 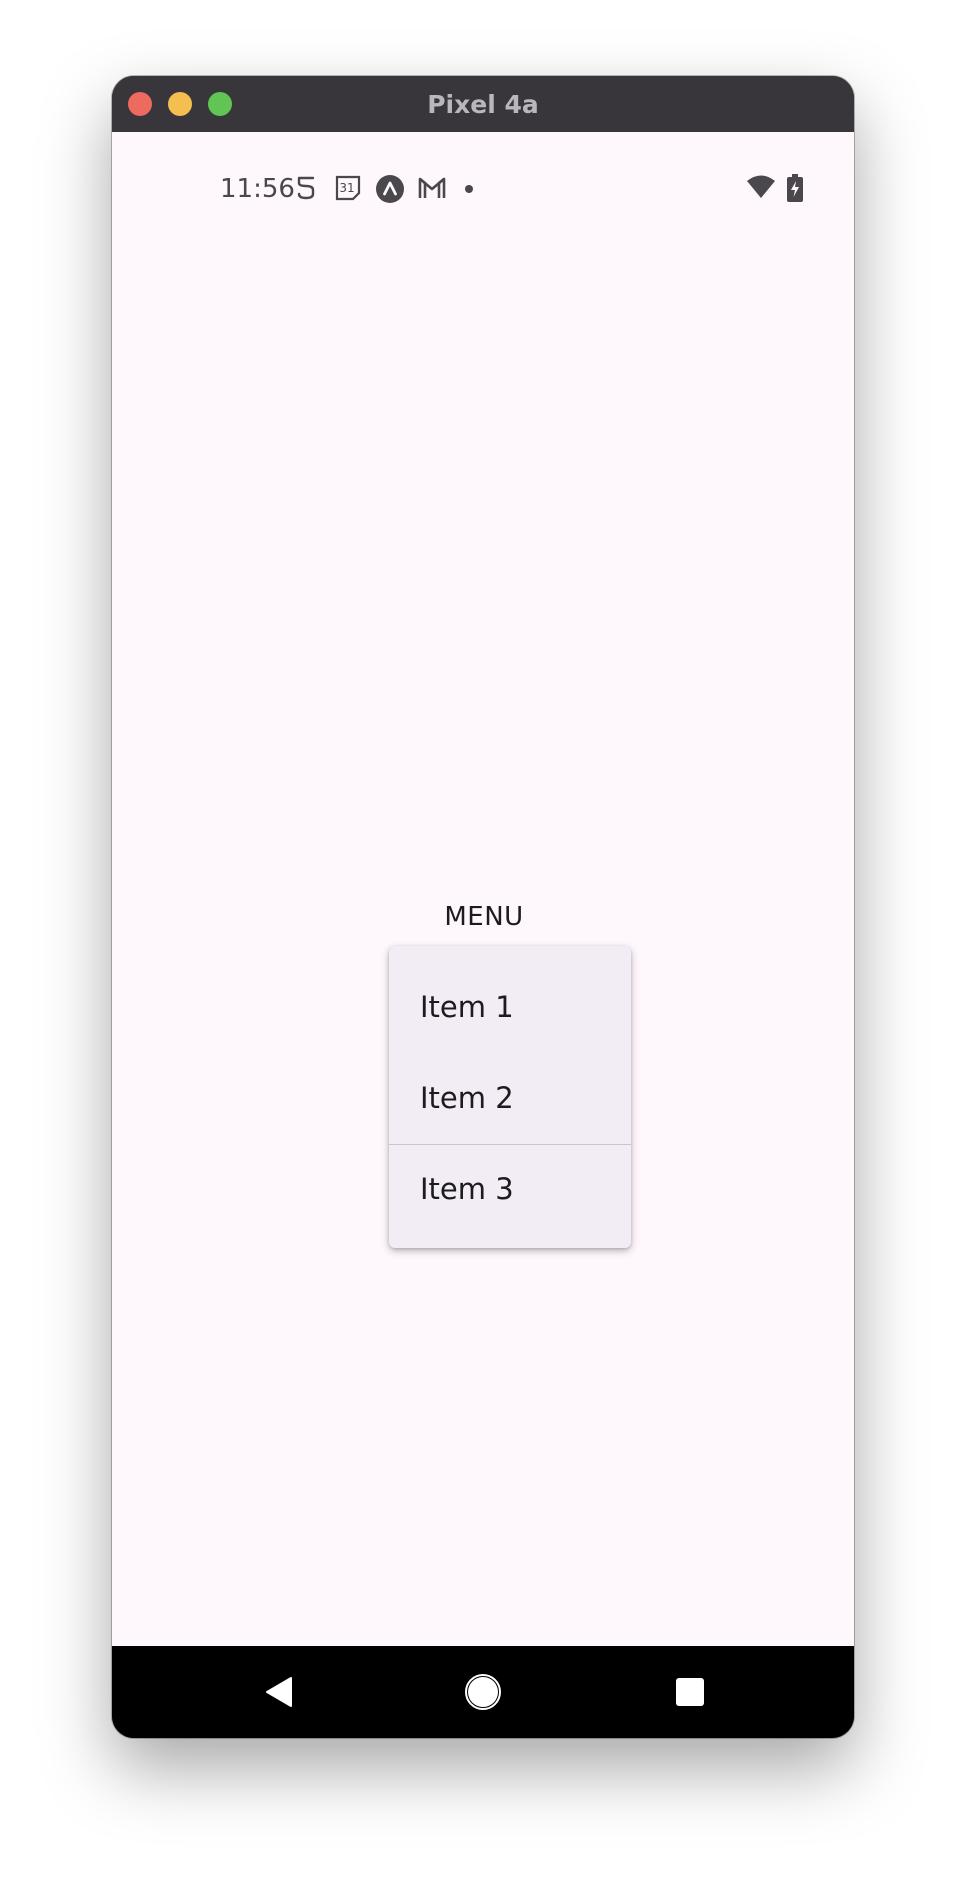 I want to click on dropdown-menu: Item 1 Item 2 Item 3, so click(x=510, y=1097).